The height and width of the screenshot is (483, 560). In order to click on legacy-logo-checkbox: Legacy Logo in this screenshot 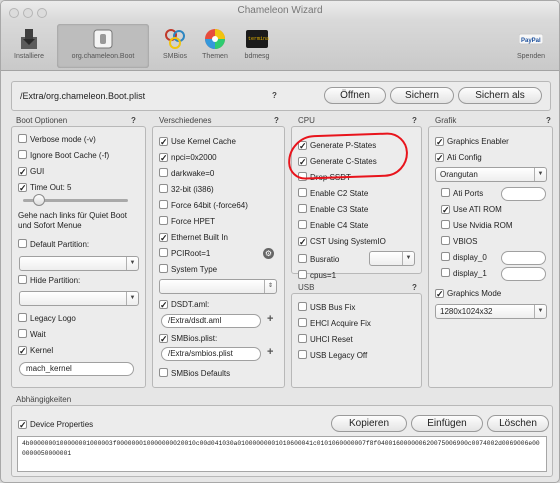, I will do `click(47, 318)`.